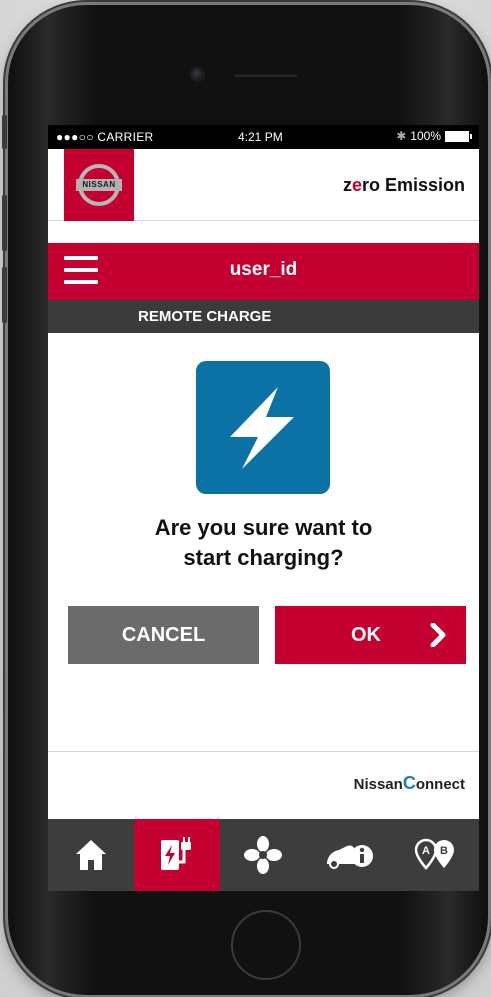 This screenshot has width=491, height=997. I want to click on fan-icon, so click(263, 855).